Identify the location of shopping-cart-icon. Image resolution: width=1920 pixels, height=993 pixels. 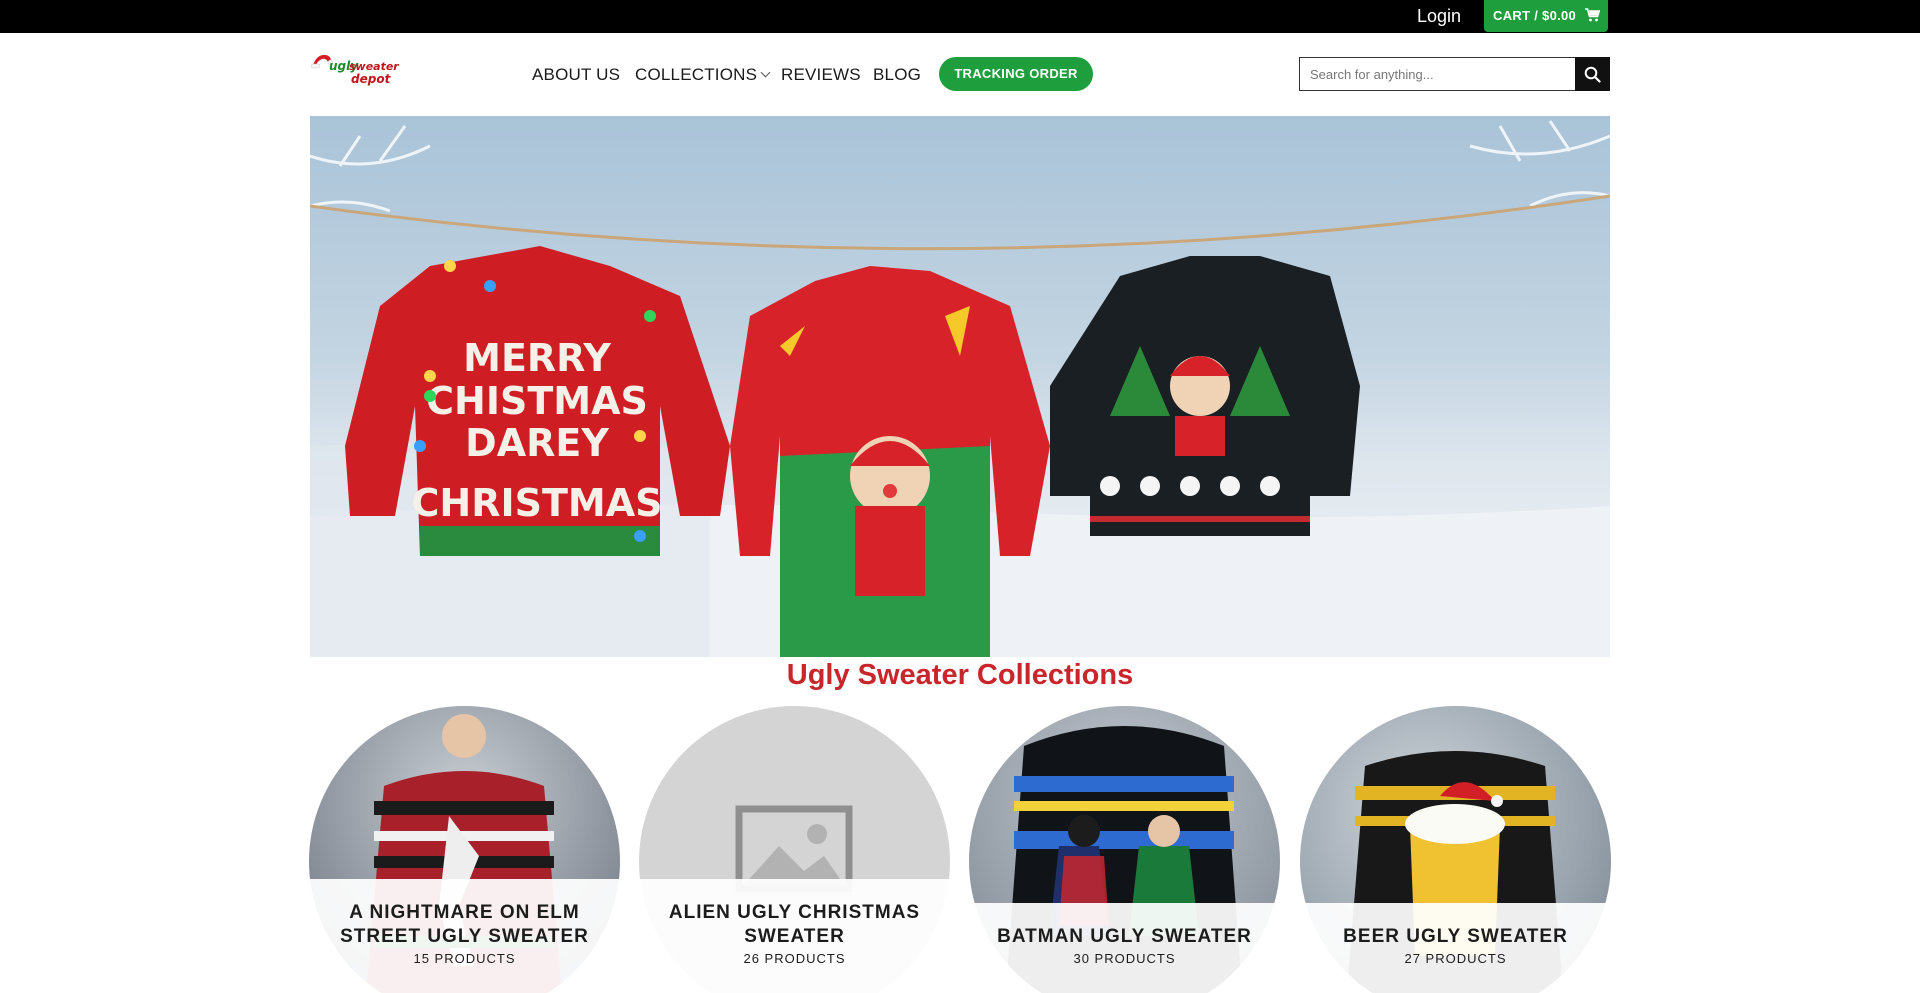
(1592, 15).